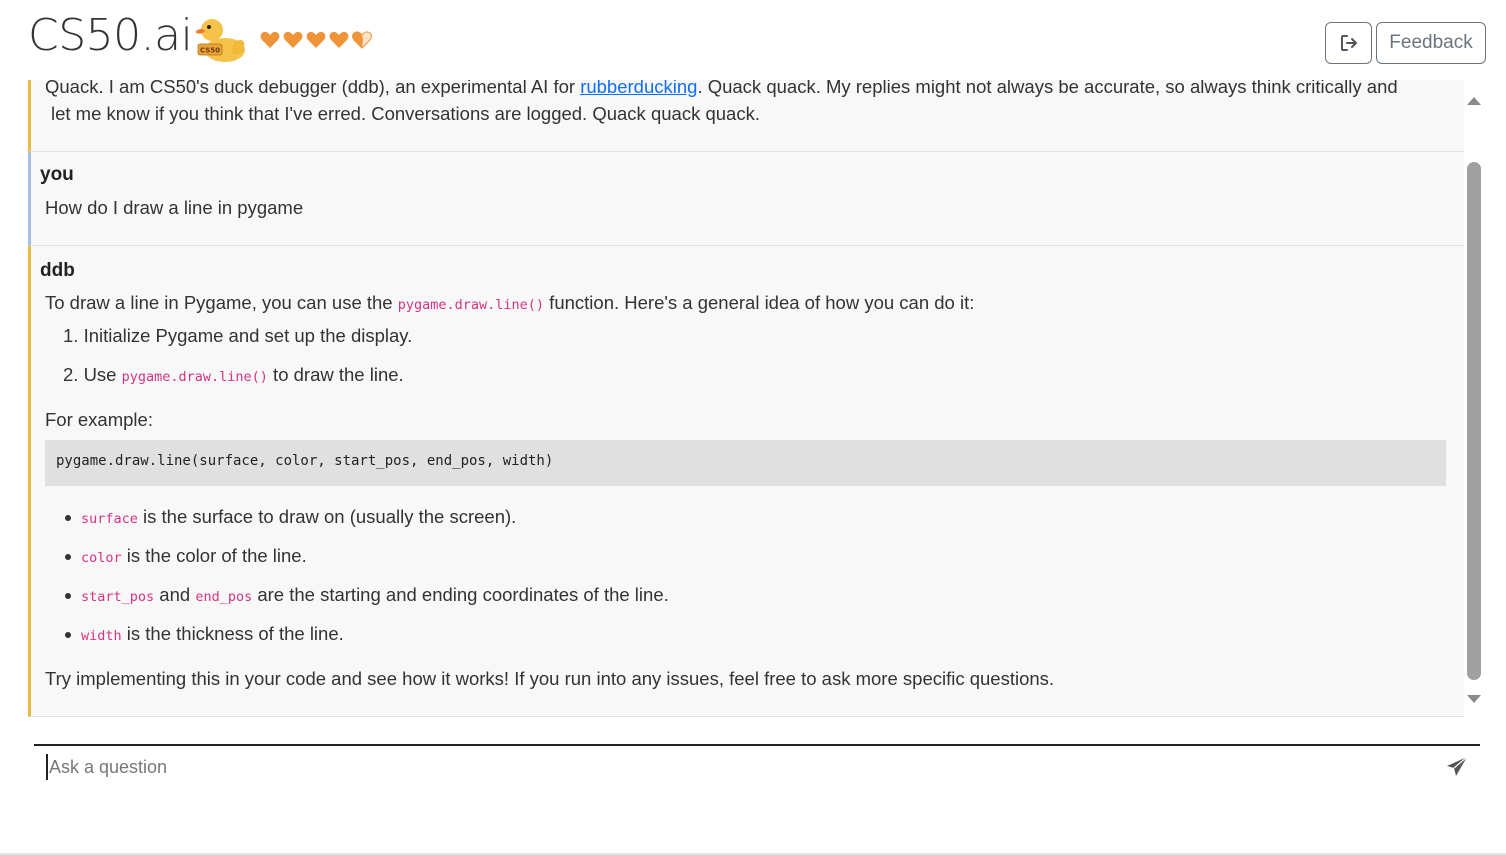 The image size is (1506, 855). Describe the element at coordinates (1431, 43) in the screenshot. I see `feedback-button: Feedback` at that location.